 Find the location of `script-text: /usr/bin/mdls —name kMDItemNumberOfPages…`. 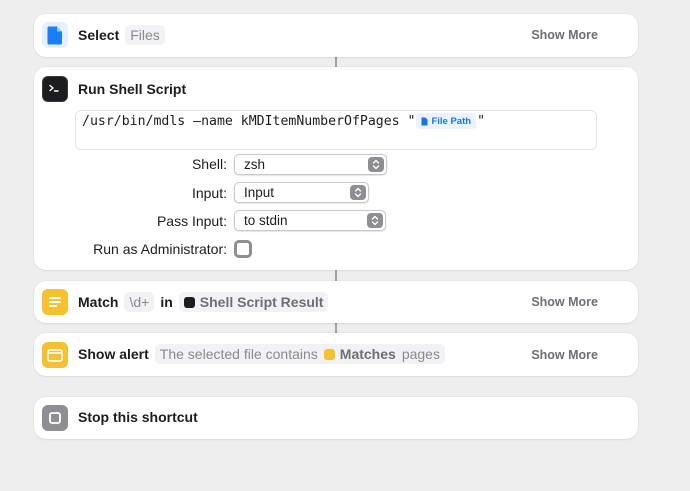

script-text: /usr/bin/mdls —name kMDItemNumberOfPages… is located at coordinates (249, 121).